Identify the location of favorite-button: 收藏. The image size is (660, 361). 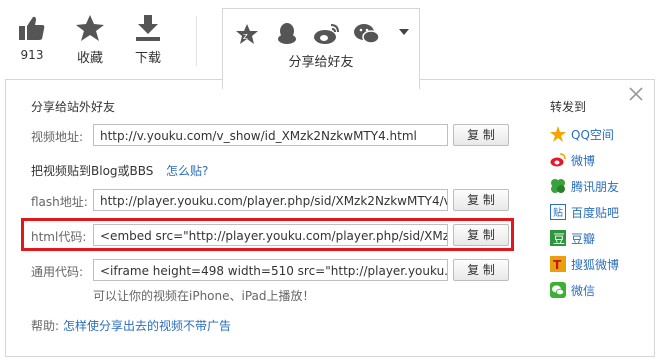
(90, 40).